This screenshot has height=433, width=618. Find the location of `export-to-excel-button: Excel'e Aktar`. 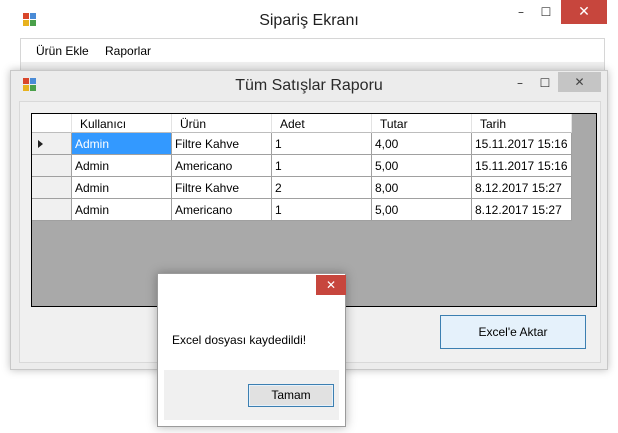

export-to-excel-button: Excel'e Aktar is located at coordinates (513, 332).